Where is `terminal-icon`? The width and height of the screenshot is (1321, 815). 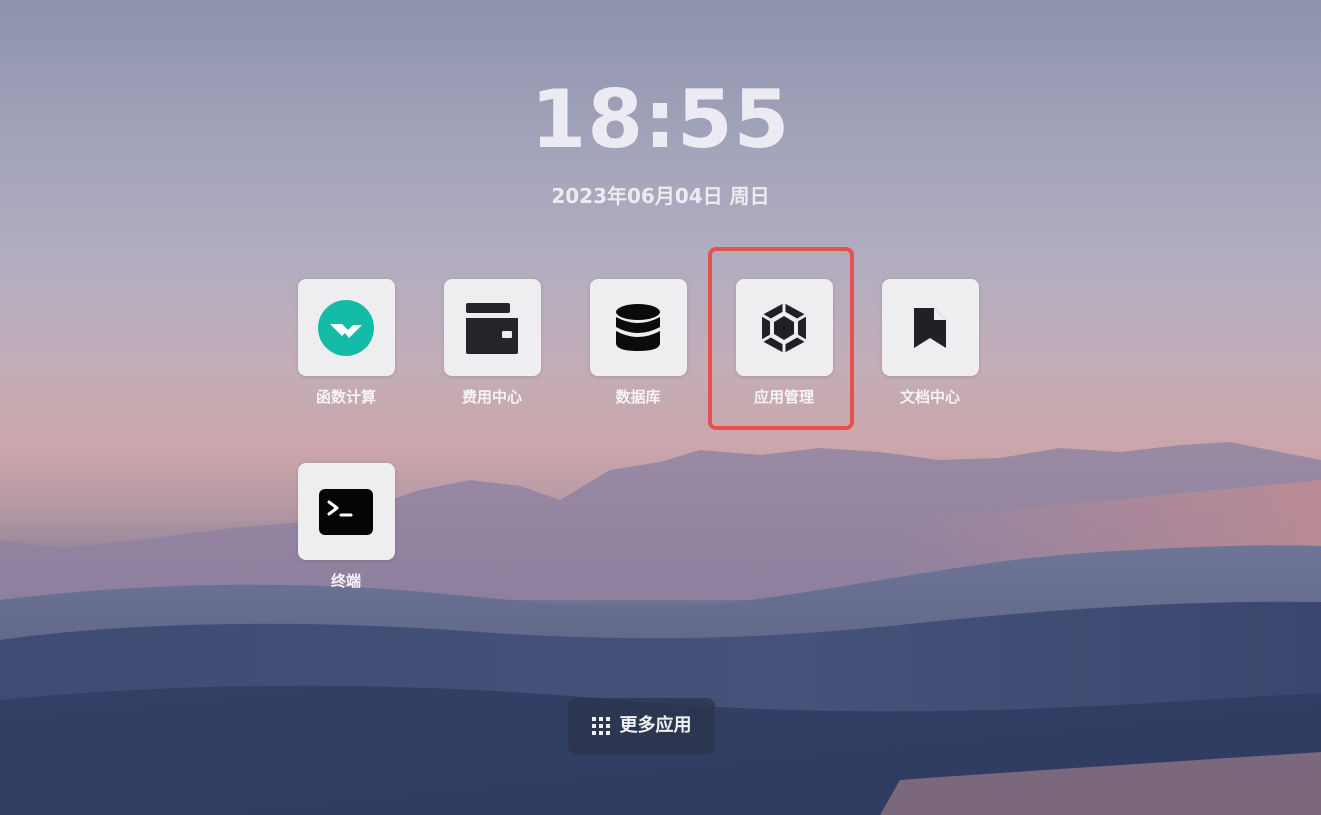
terminal-icon is located at coordinates (346, 511).